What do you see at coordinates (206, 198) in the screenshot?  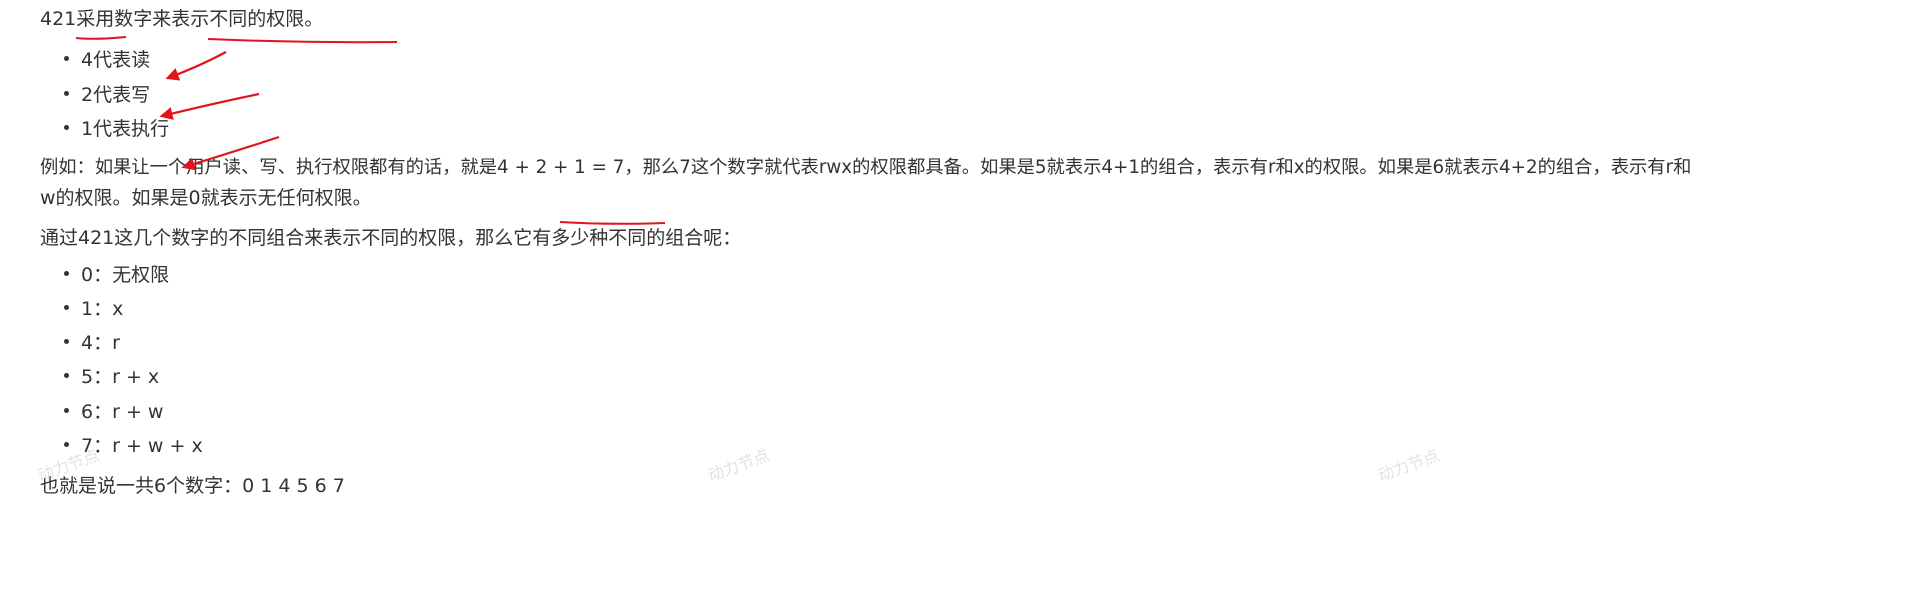 I see `example-paragraph-line-2: w的权限。如果是0就表示无任何权限。` at bounding box center [206, 198].